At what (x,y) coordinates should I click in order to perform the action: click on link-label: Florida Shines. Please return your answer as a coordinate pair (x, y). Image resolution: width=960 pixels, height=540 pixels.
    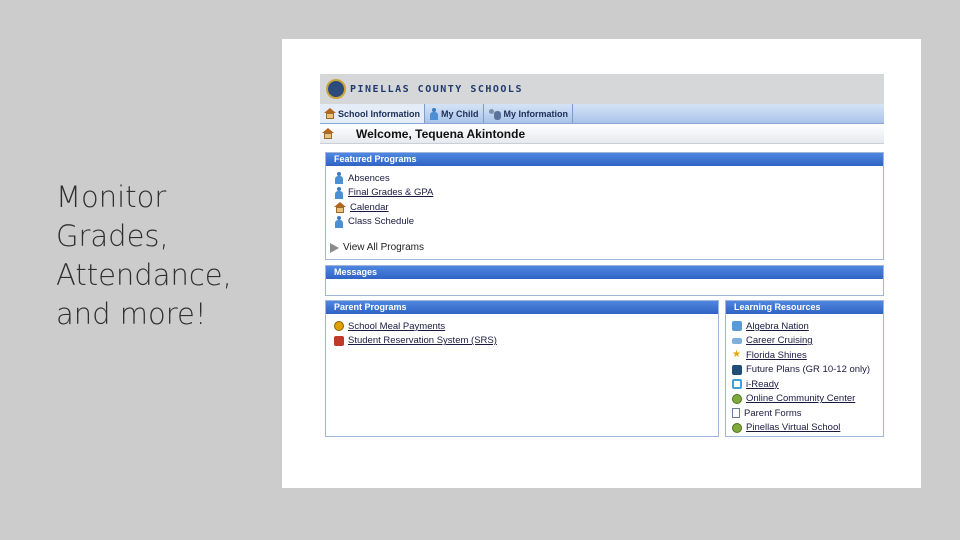
    Looking at the image, I should click on (776, 355).